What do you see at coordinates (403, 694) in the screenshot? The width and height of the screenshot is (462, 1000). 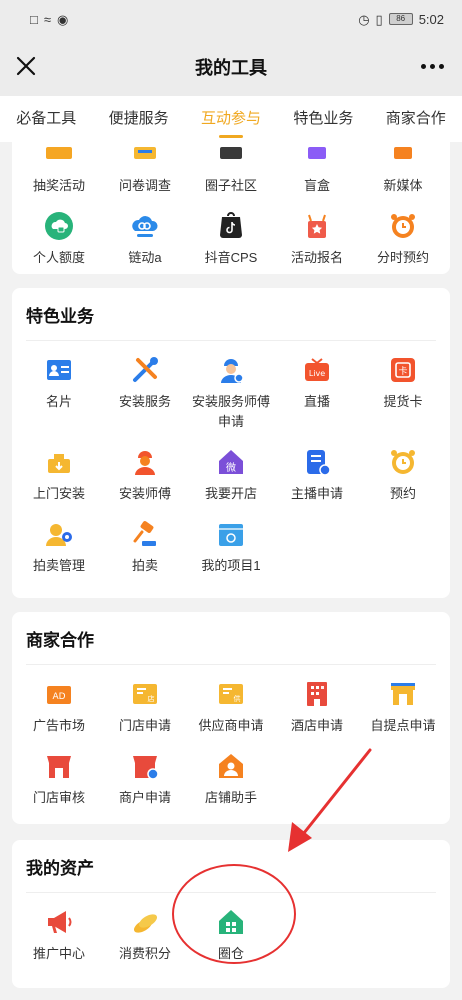 I see `pickup-point-icon` at bounding box center [403, 694].